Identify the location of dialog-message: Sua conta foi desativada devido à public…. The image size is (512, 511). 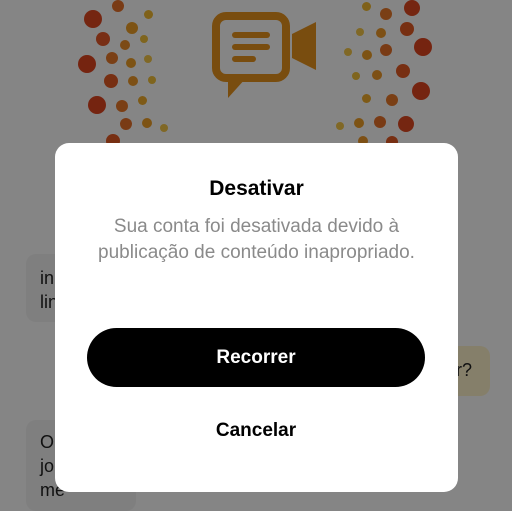
(256, 239).